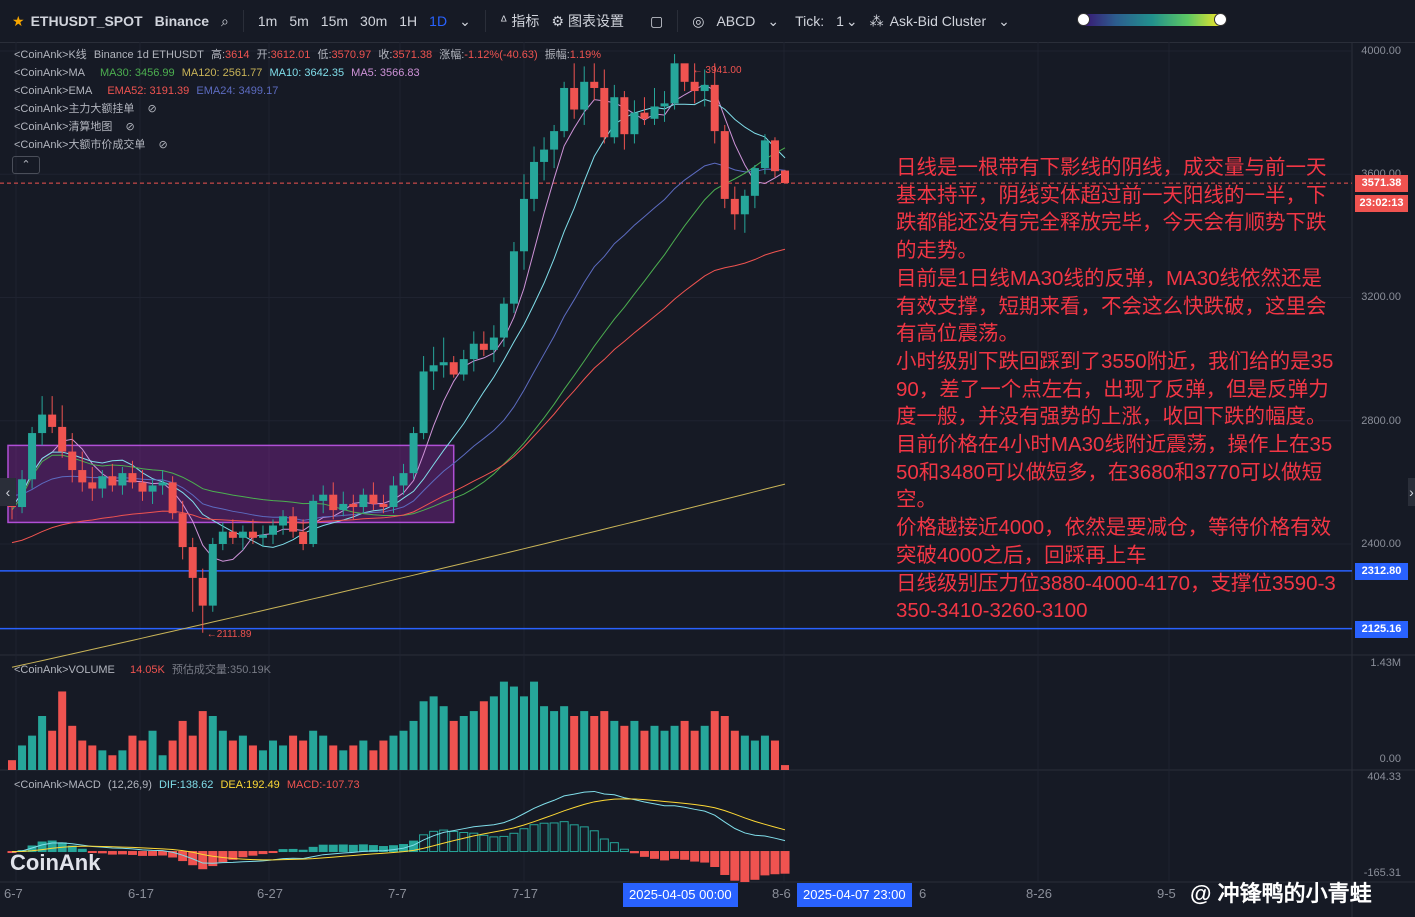  What do you see at coordinates (13, 893) in the screenshot?
I see `time-label: 6-7` at bounding box center [13, 893].